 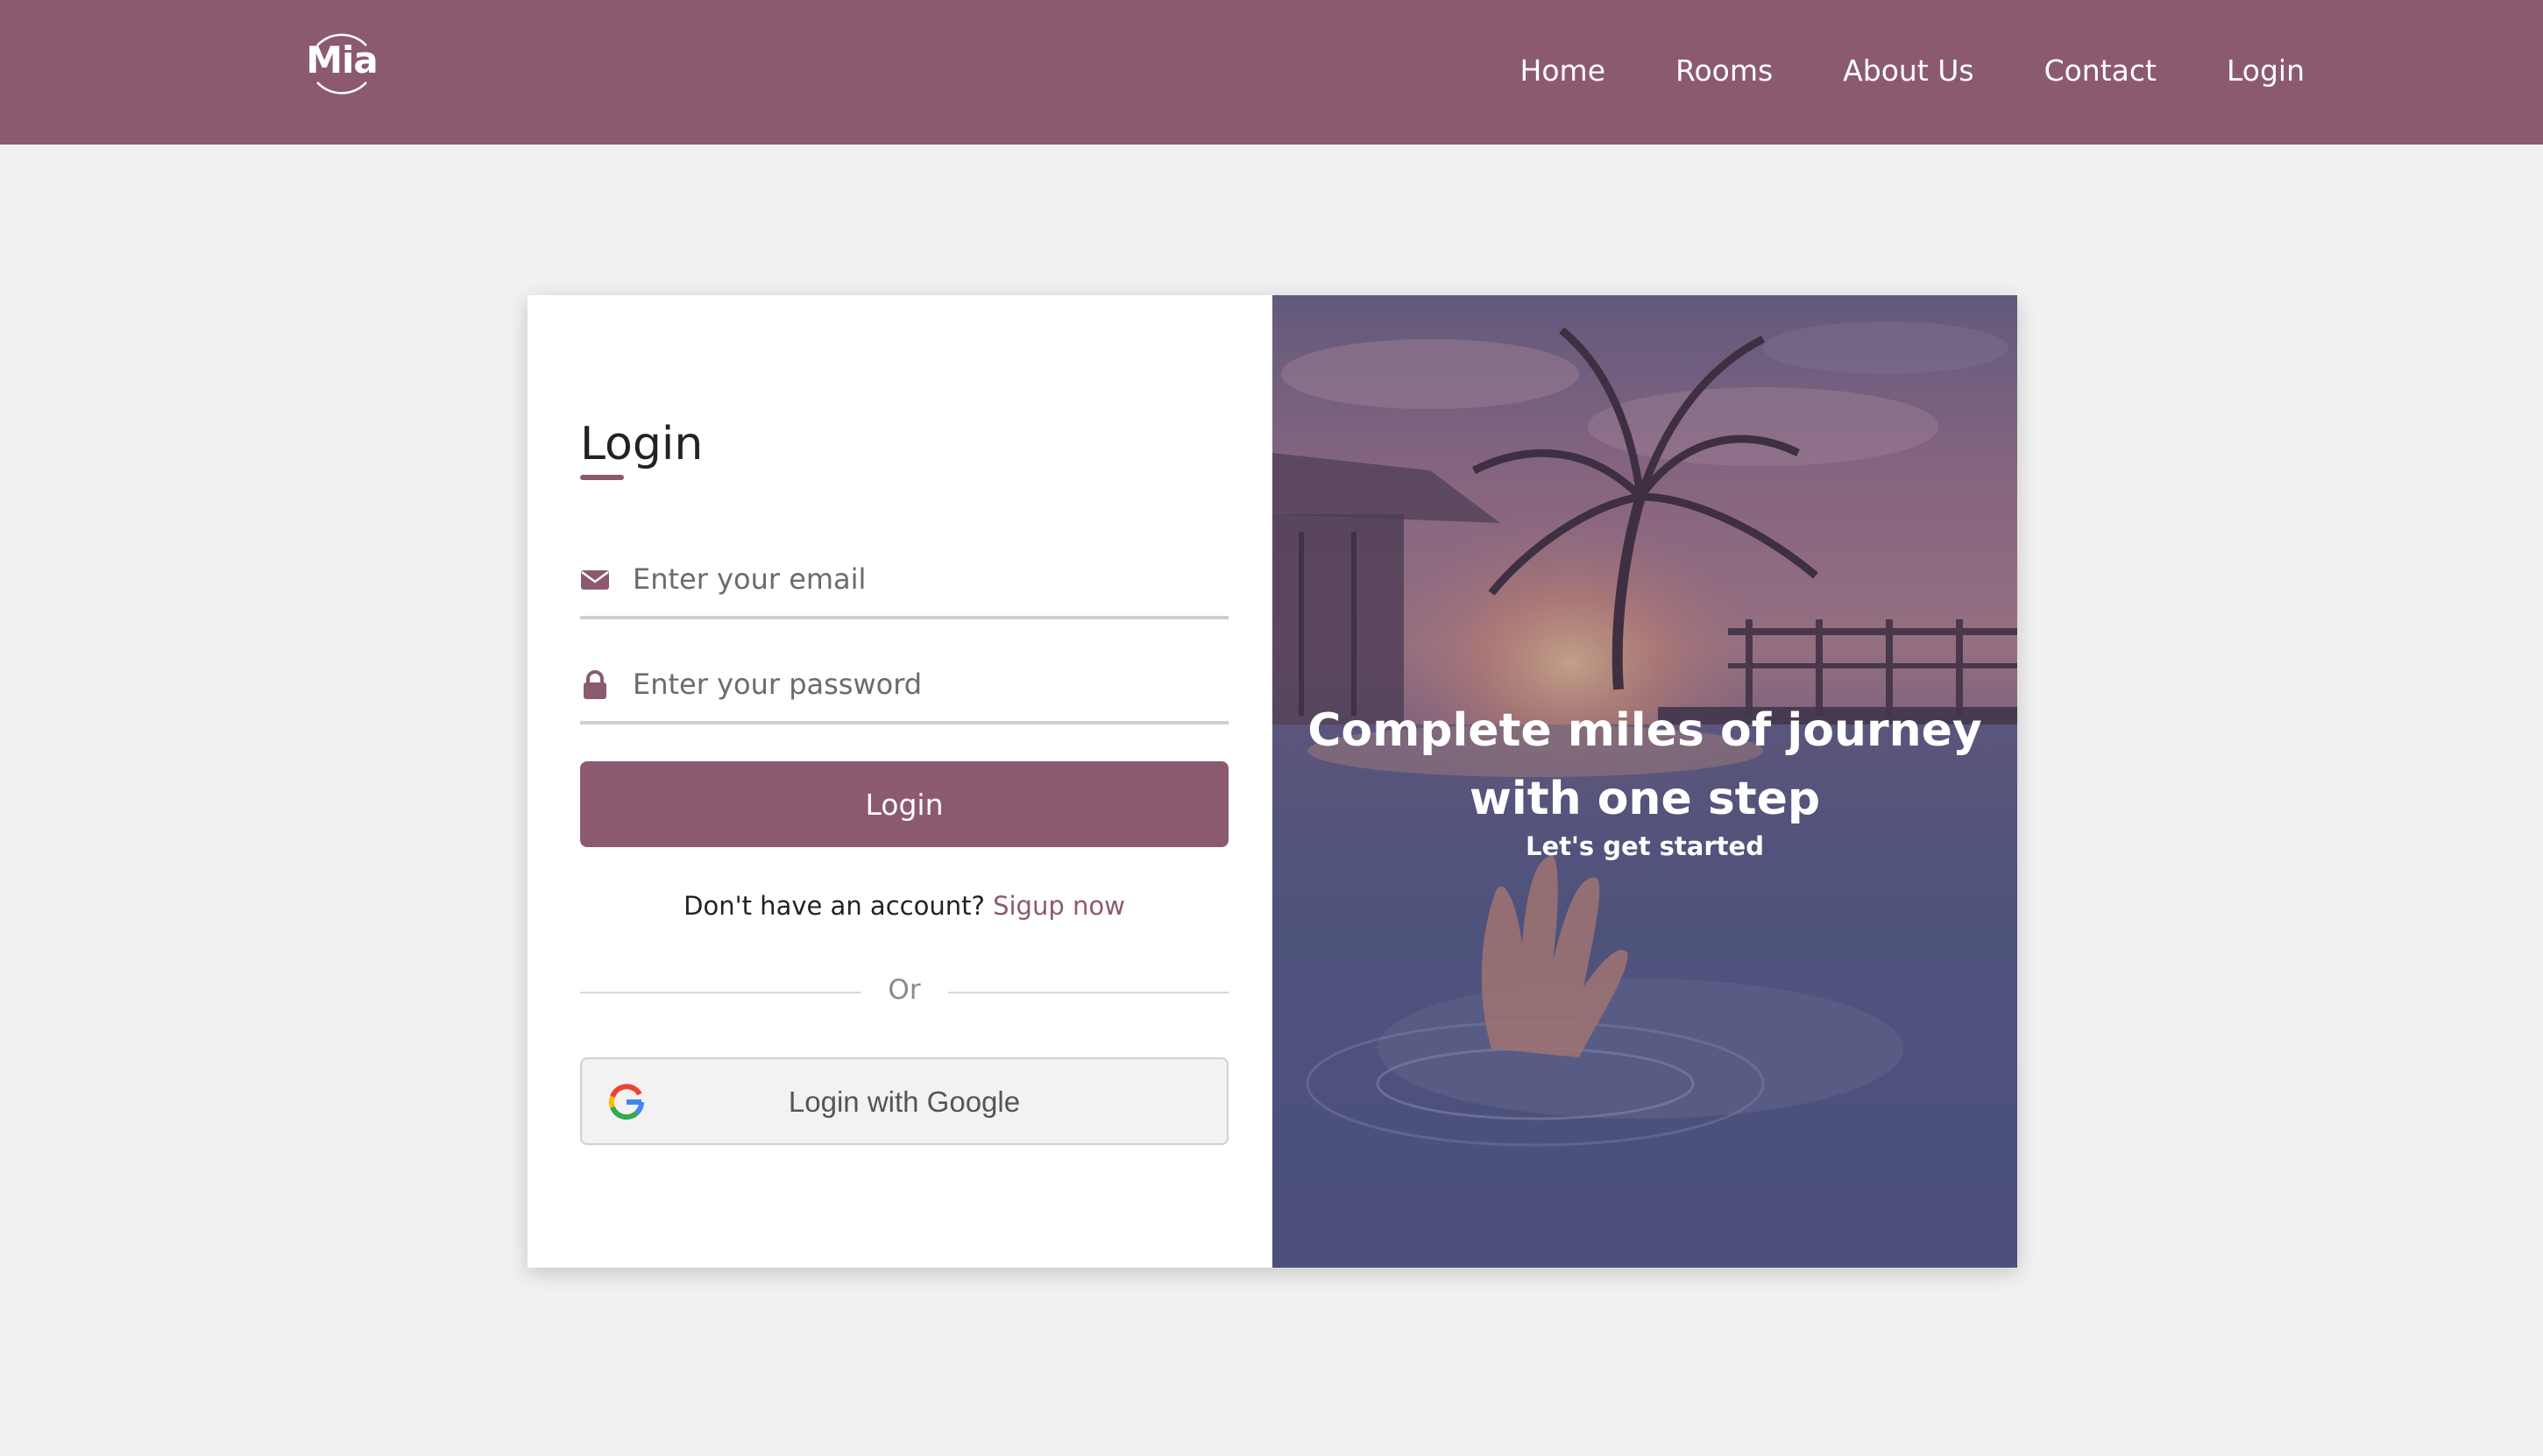 What do you see at coordinates (835, 906) in the screenshot?
I see `signup-prompt-text: Don't have an account?` at bounding box center [835, 906].